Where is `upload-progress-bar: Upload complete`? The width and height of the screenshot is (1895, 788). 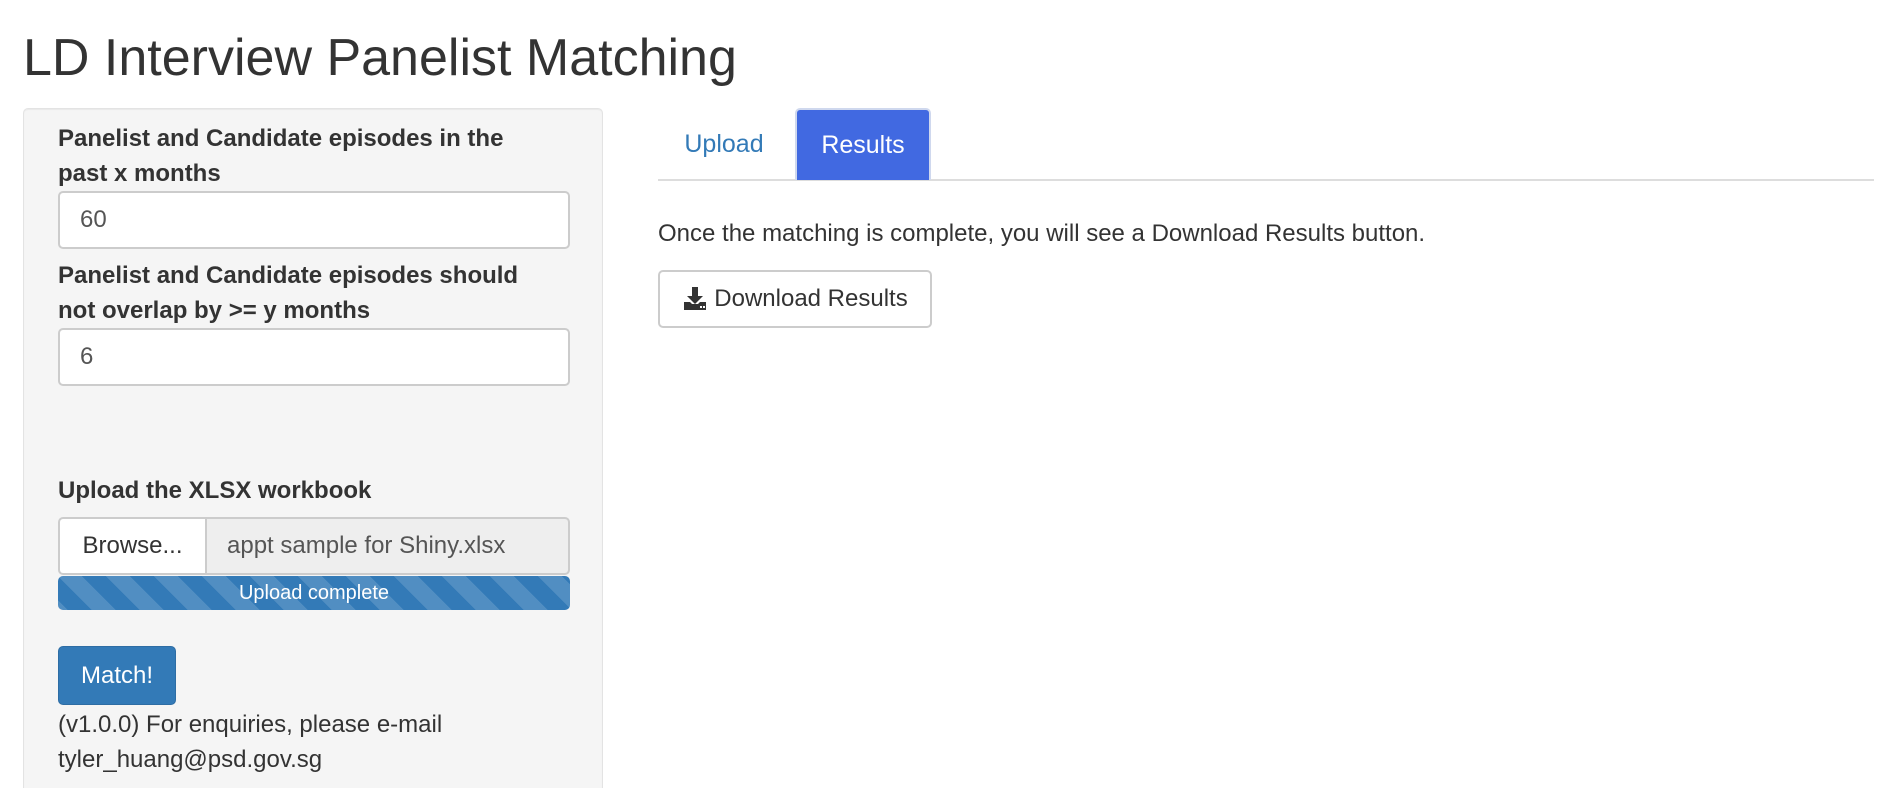 upload-progress-bar: Upload complete is located at coordinates (314, 593).